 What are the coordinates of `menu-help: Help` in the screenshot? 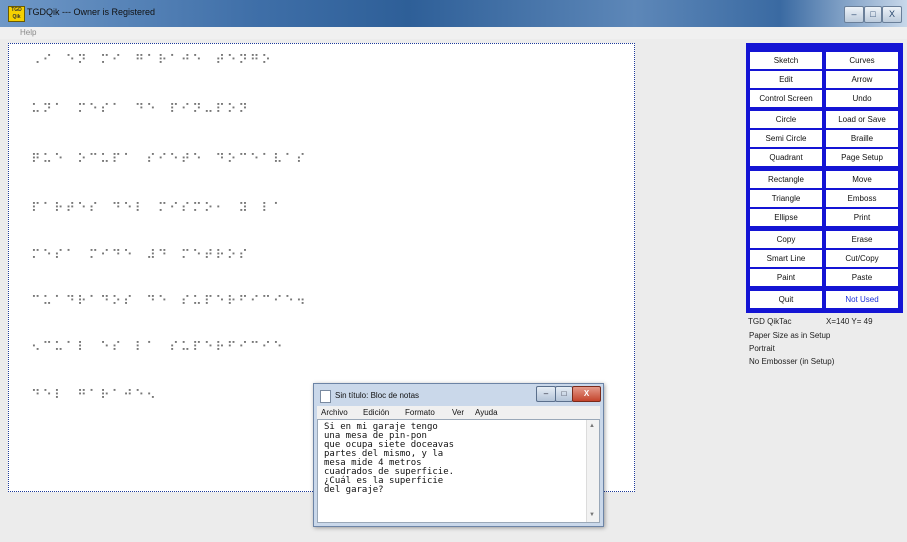 It's located at (28, 32).